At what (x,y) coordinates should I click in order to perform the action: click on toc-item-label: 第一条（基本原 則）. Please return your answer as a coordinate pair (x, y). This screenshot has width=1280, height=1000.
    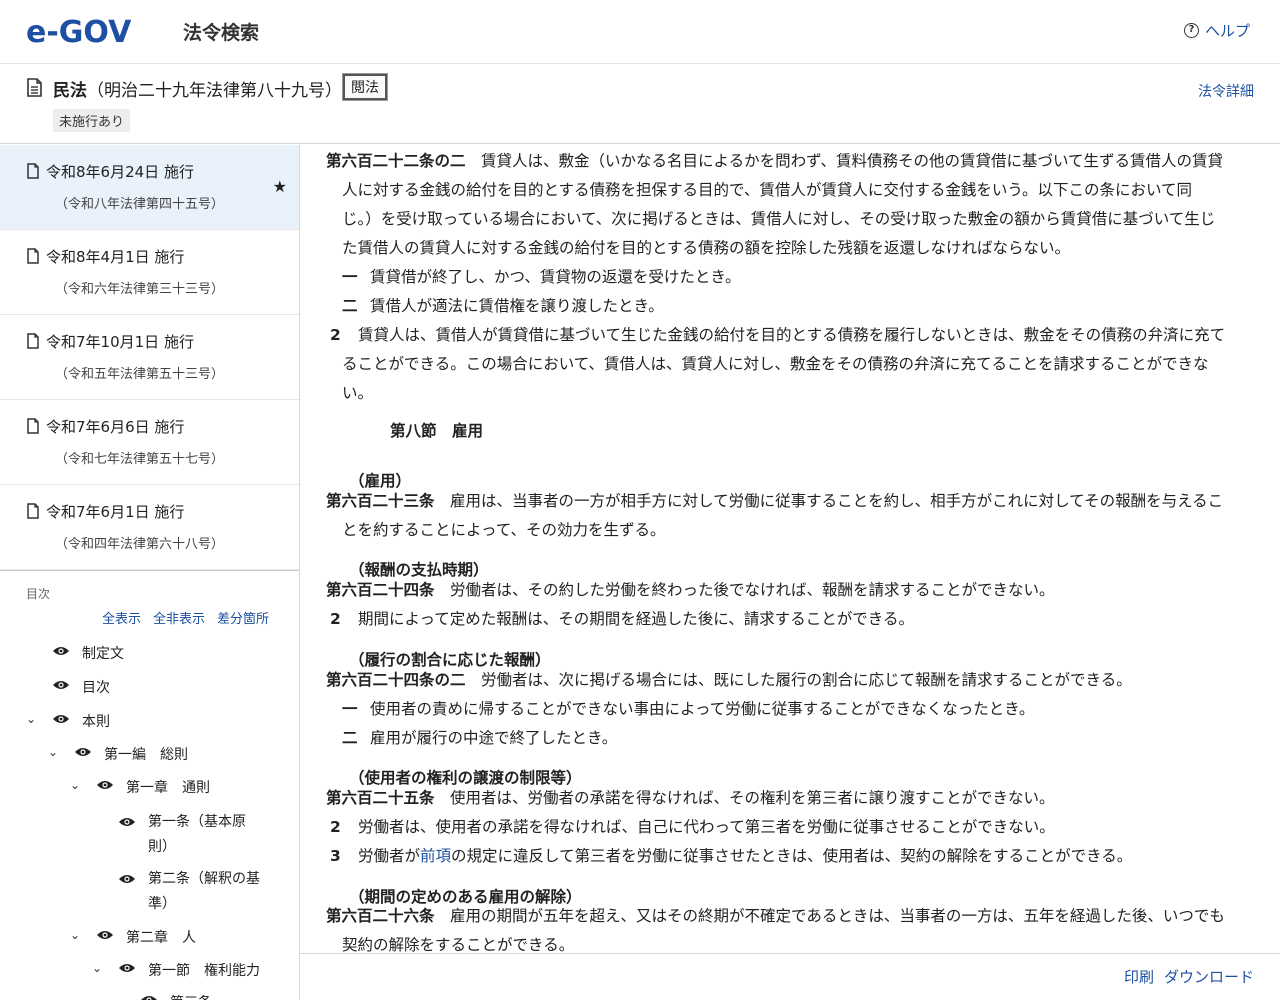
    Looking at the image, I should click on (197, 834).